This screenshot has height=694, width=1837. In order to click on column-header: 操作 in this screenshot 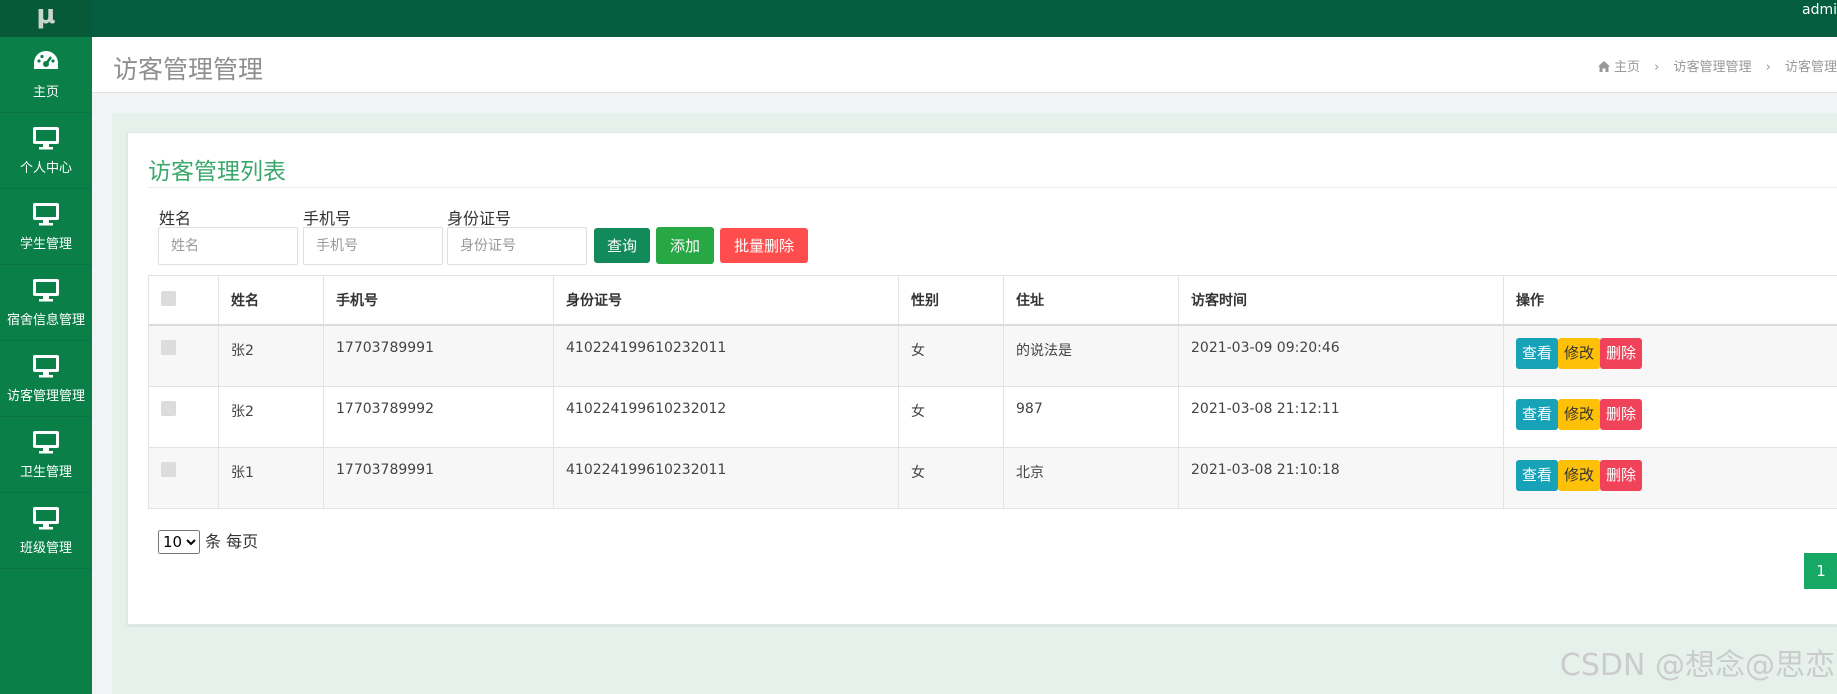, I will do `click(1670, 300)`.